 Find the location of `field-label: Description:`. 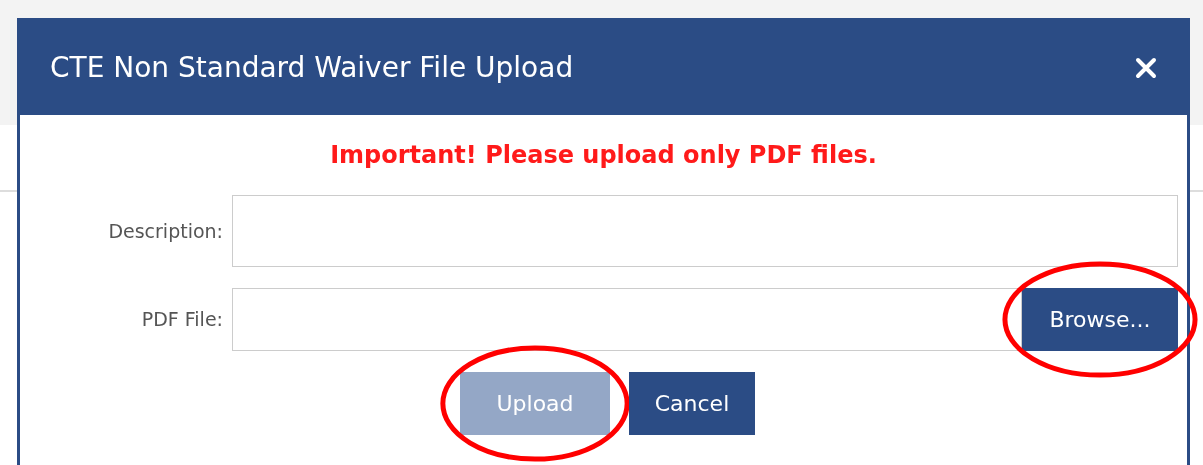

field-label: Description: is located at coordinates (165, 231).